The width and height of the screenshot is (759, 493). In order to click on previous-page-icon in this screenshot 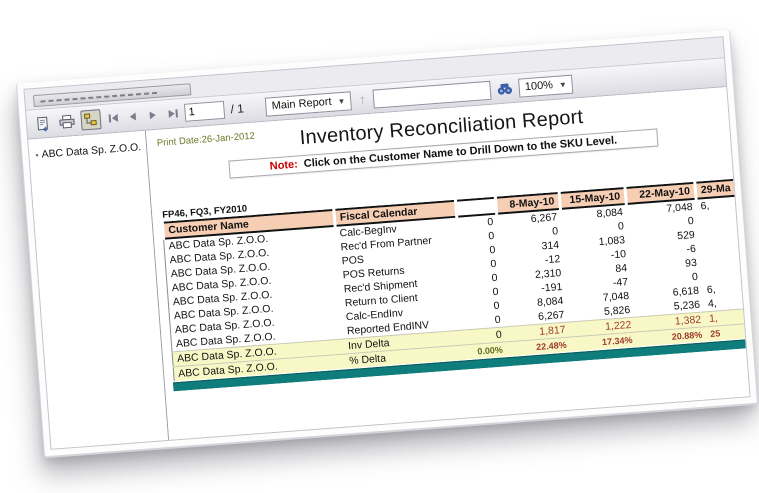, I will do `click(133, 116)`.